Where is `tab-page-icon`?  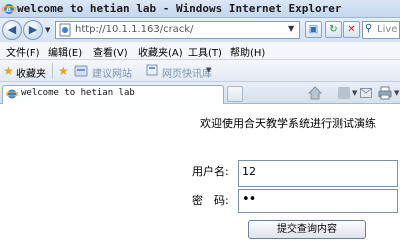 tab-page-icon is located at coordinates (12, 94).